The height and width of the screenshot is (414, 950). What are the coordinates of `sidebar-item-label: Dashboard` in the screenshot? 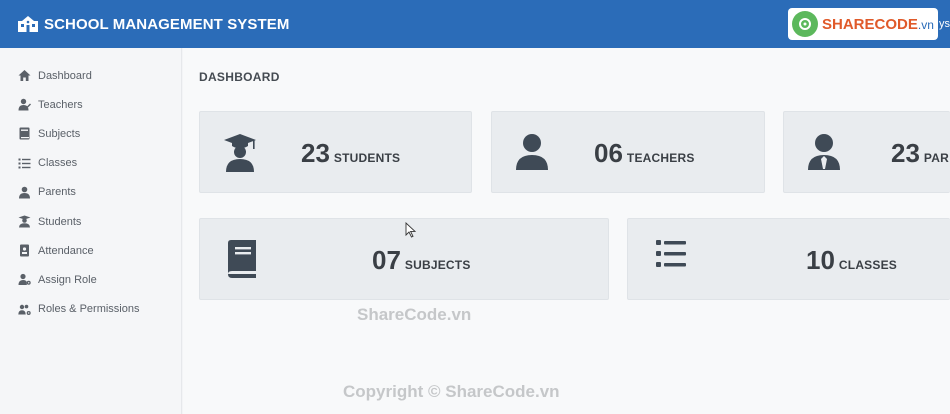 It's located at (65, 75).